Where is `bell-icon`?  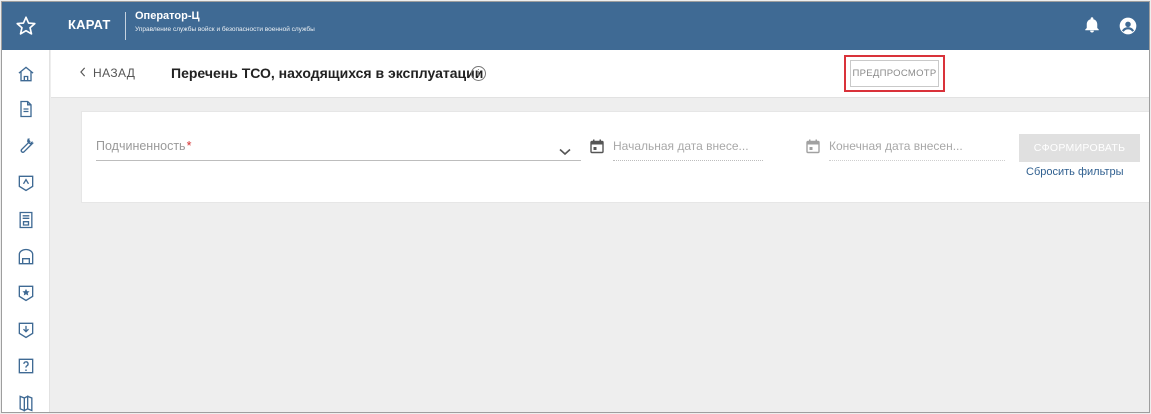
bell-icon is located at coordinates (1092, 27).